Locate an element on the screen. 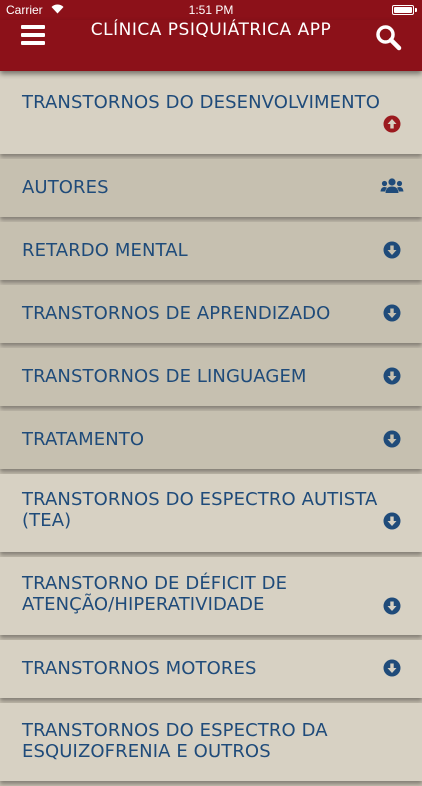 The height and width of the screenshot is (786, 422). list-item-transtornos-de-aprendizado: TRANSTORNOS DE APRENDIZADO is located at coordinates (211, 314).